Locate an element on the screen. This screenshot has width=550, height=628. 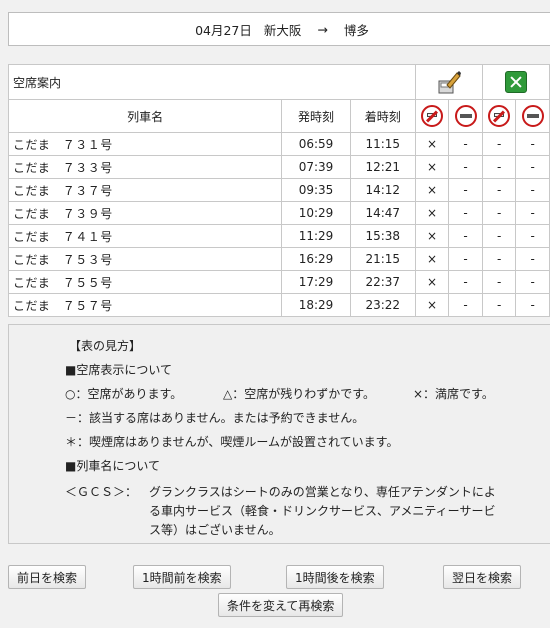
route-header: 04月27日 新大阪 → 博多 is located at coordinates (279, 29).